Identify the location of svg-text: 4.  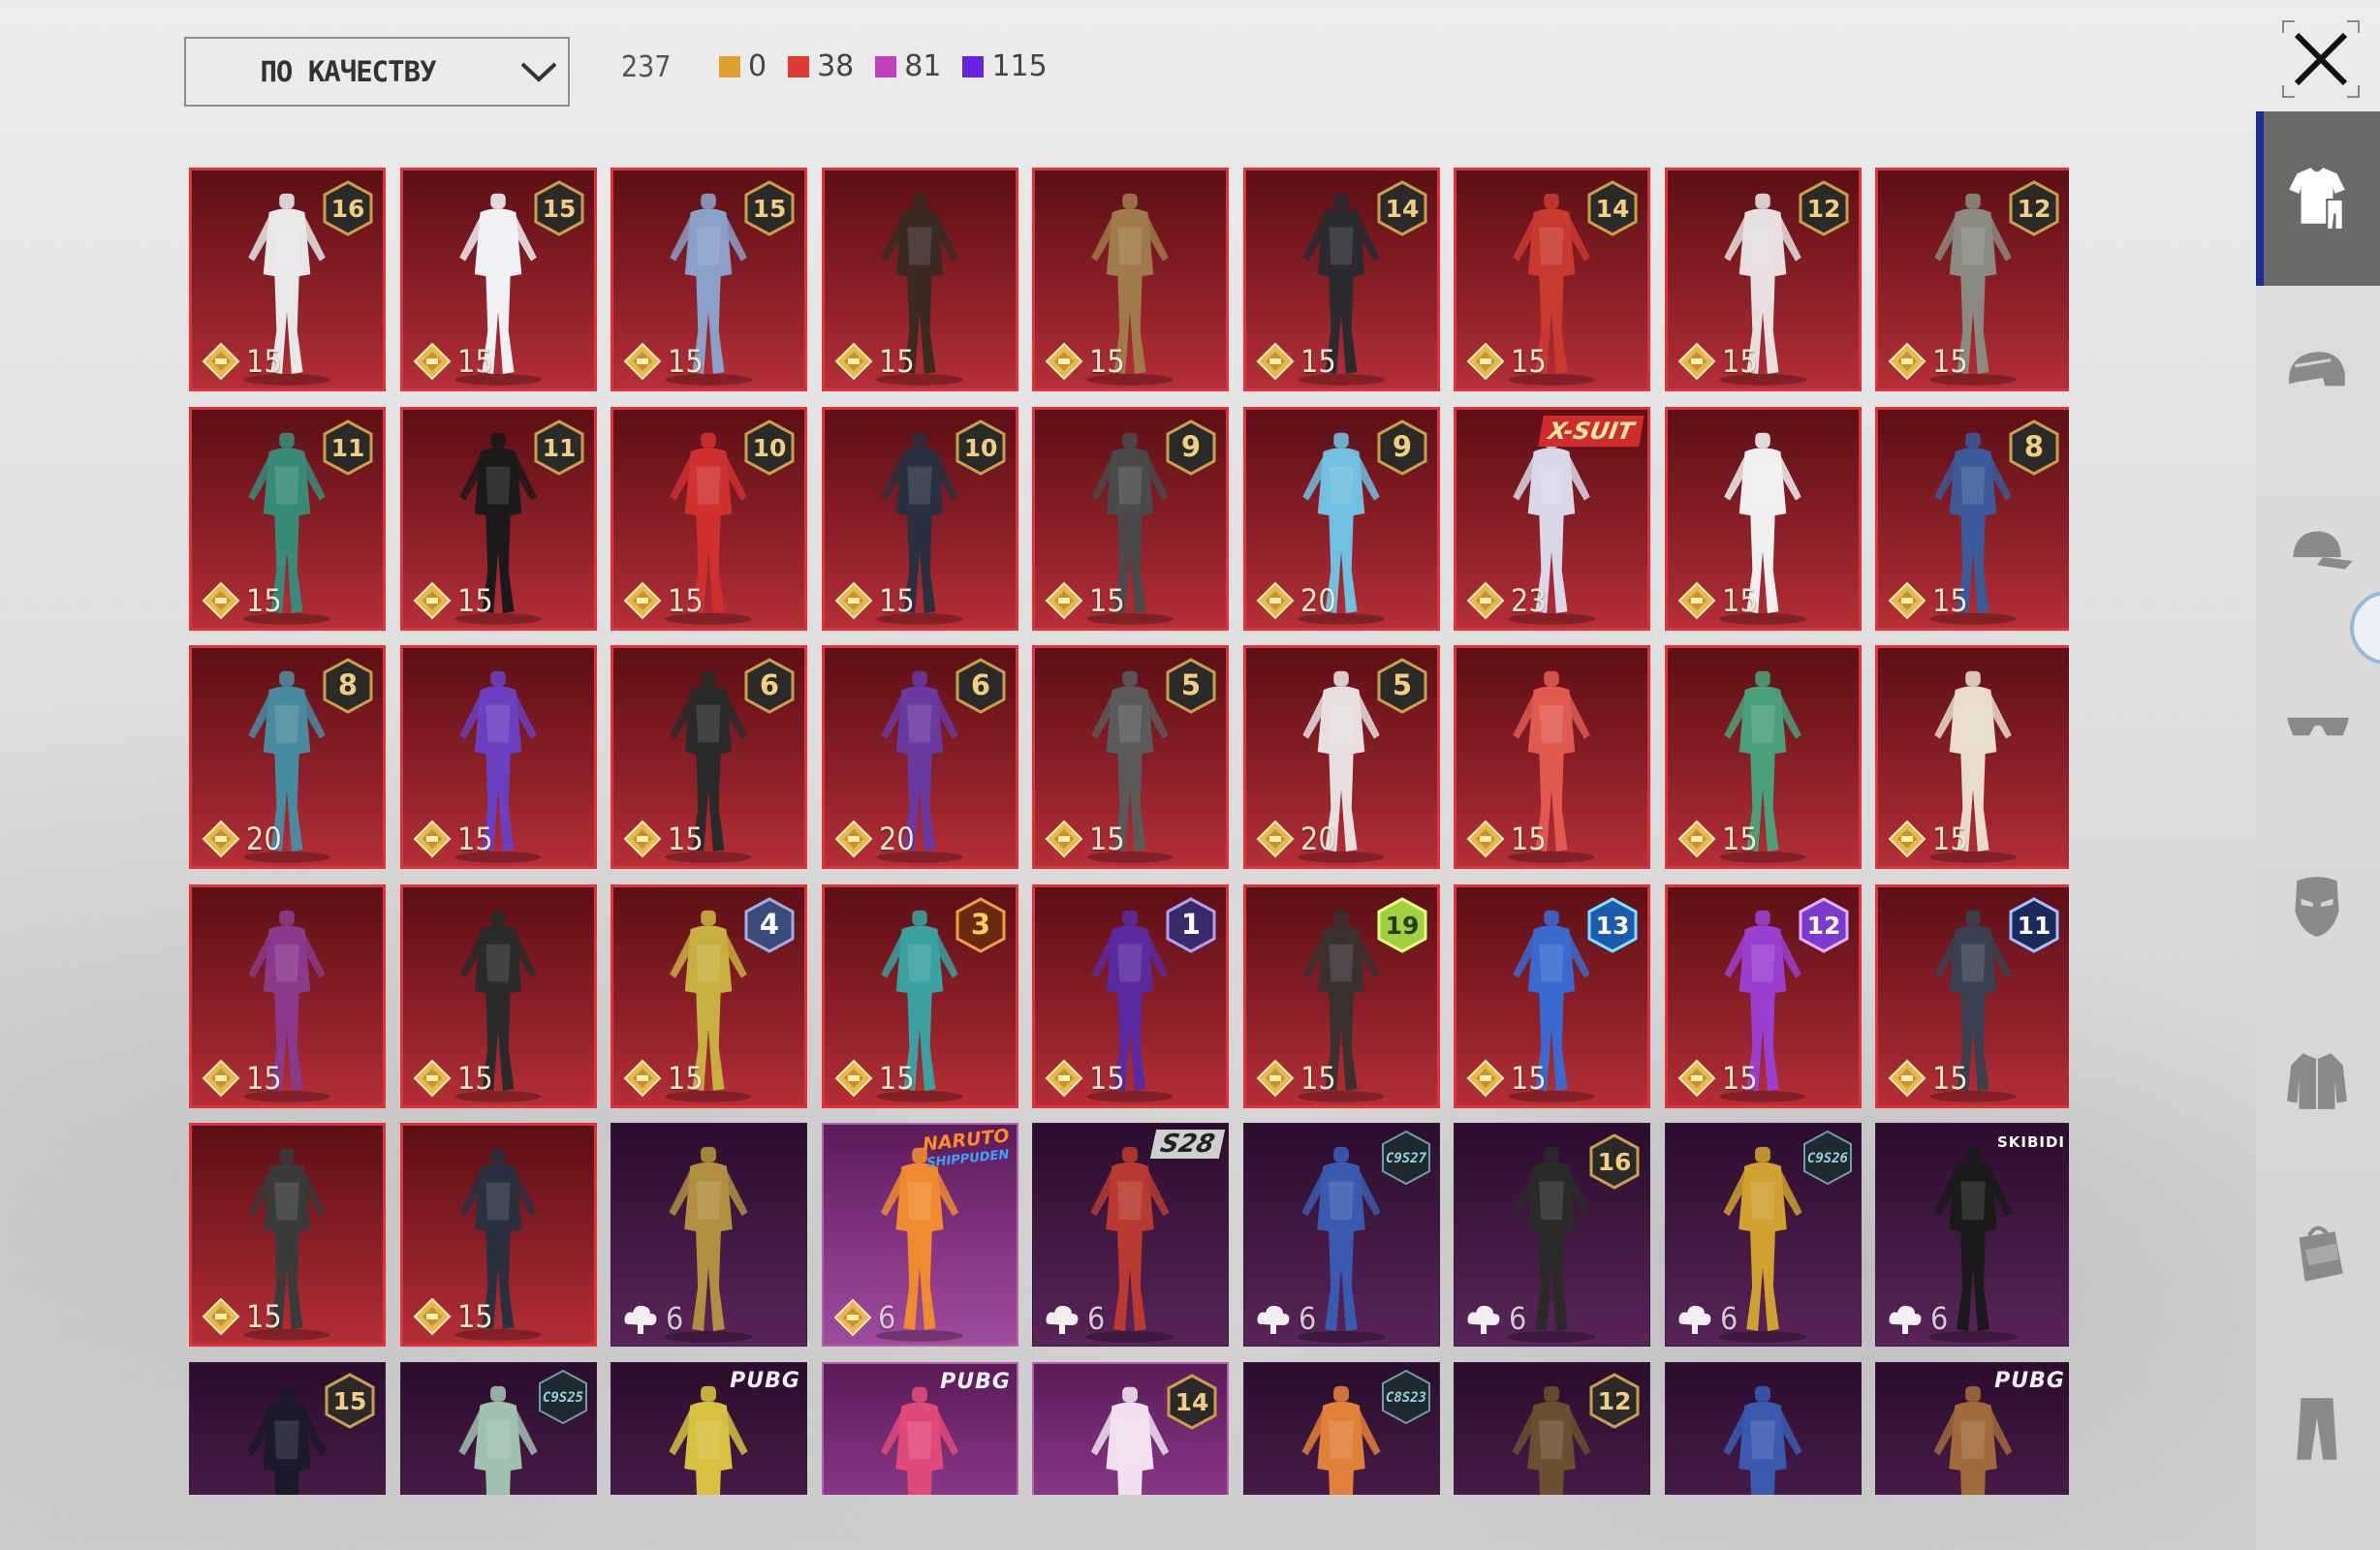
(769, 924).